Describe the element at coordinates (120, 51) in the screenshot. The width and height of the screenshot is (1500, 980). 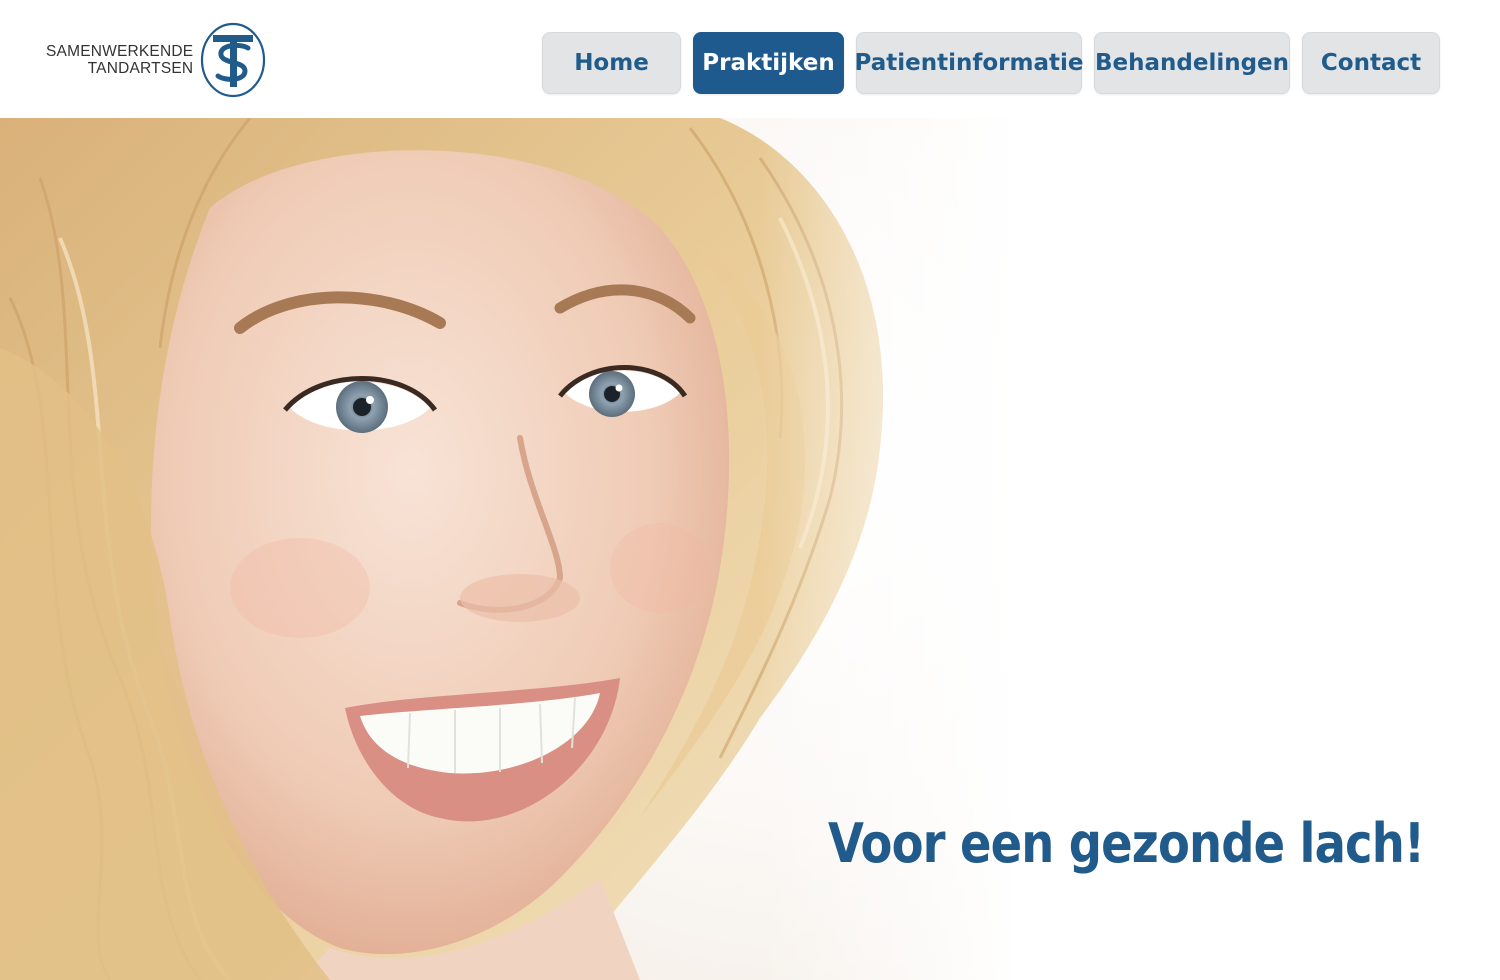
I see `logo-line-1: SAMENWERKENDE` at that location.